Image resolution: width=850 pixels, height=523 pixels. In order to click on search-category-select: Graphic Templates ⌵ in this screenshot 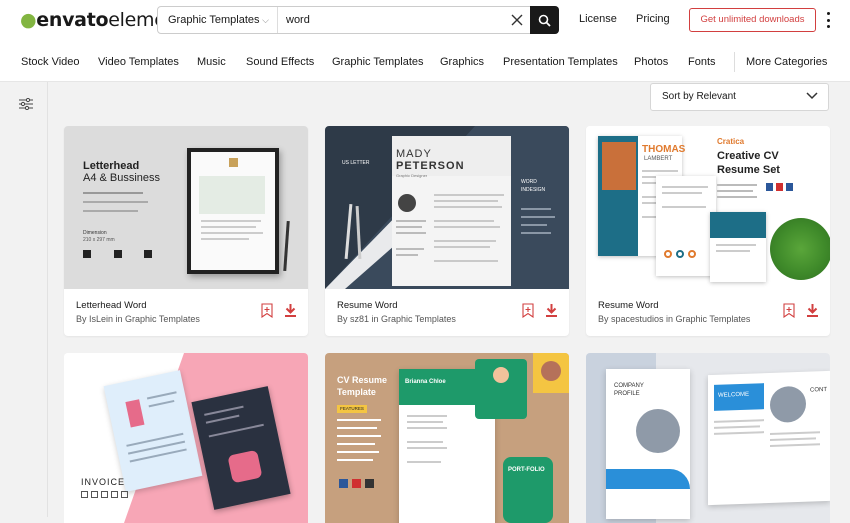, I will do `click(218, 20)`.